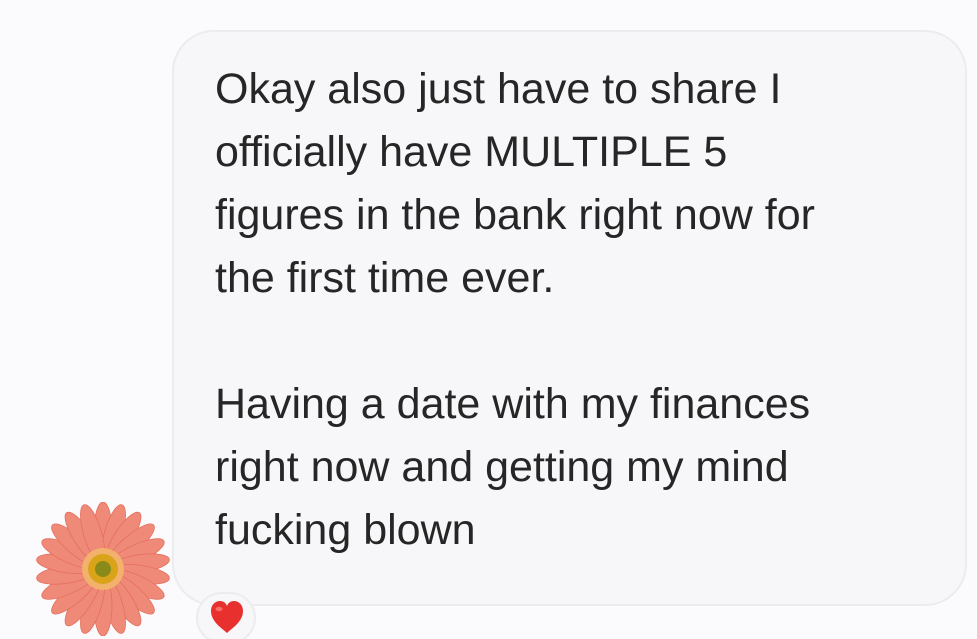 This screenshot has height=639, width=977. I want to click on avatar, so click(103, 569).